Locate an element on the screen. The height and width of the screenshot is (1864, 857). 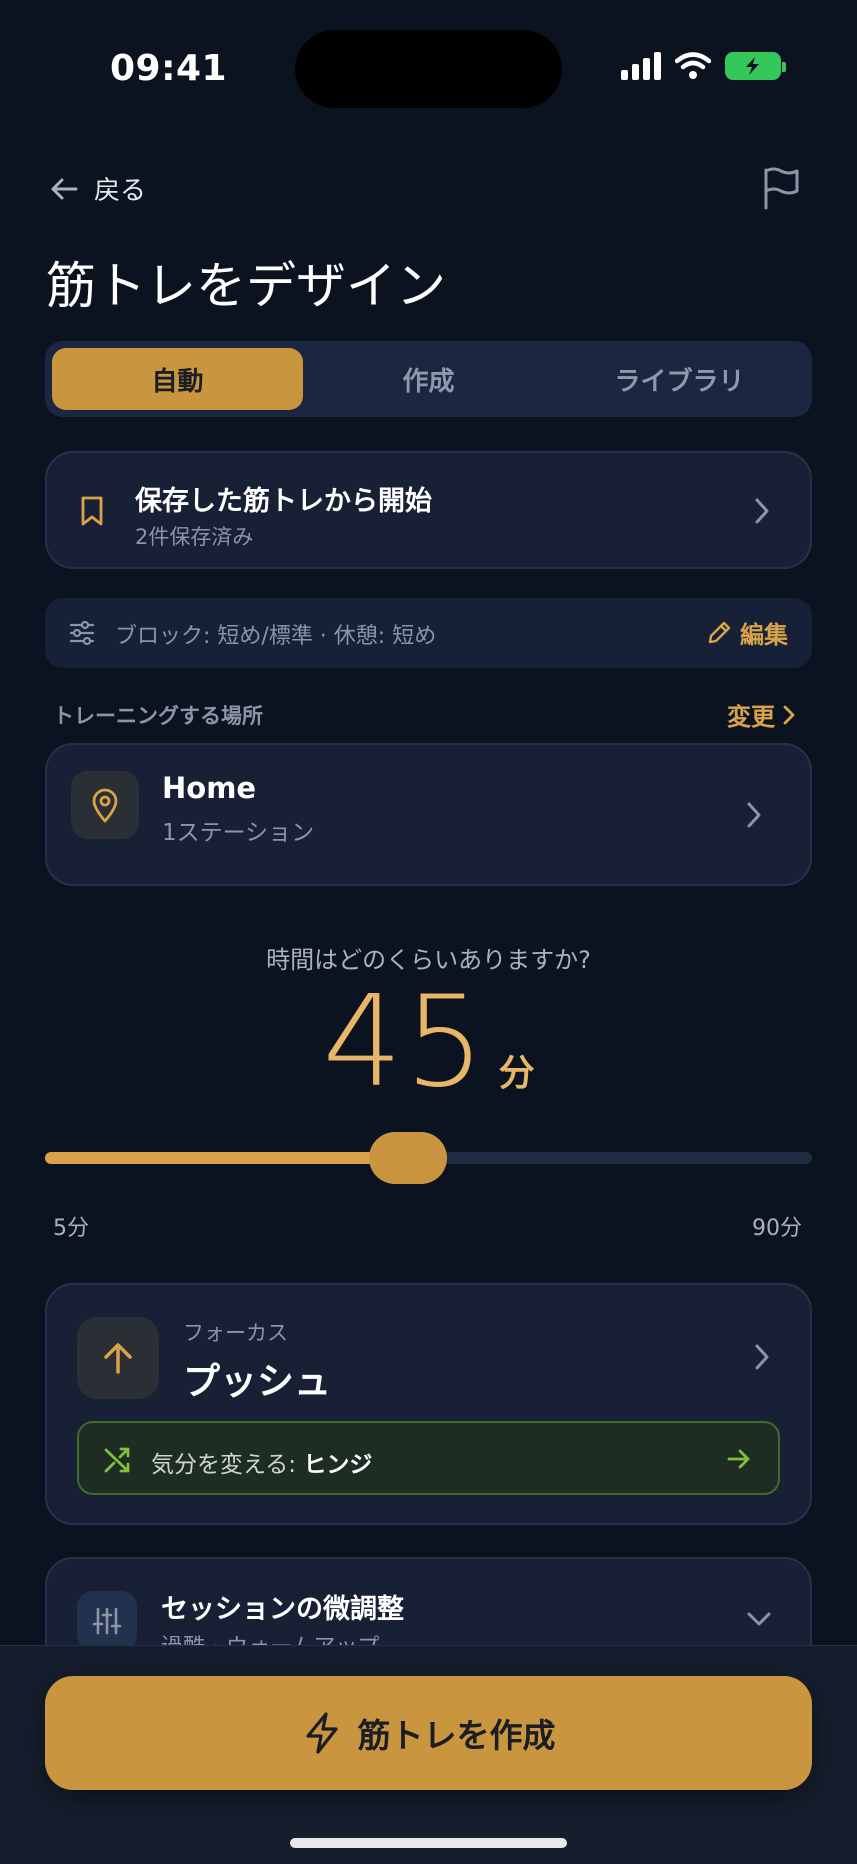
edit-label: 編集 is located at coordinates (764, 635).